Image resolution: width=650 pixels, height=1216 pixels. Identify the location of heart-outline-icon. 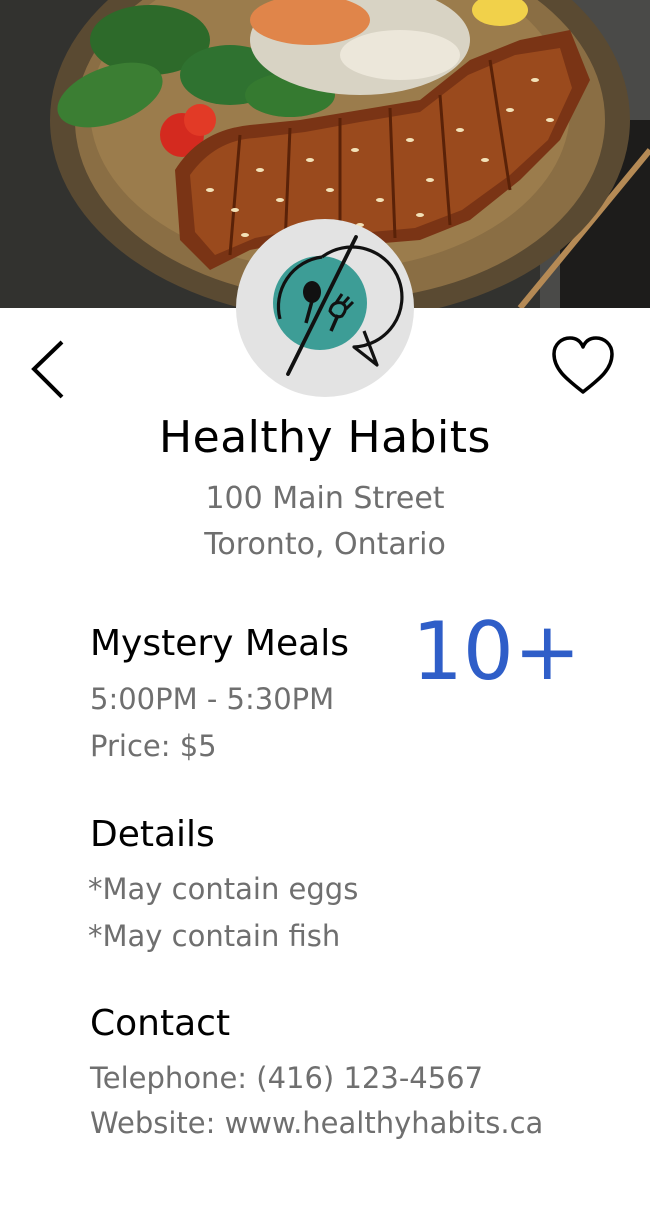
(583, 365).